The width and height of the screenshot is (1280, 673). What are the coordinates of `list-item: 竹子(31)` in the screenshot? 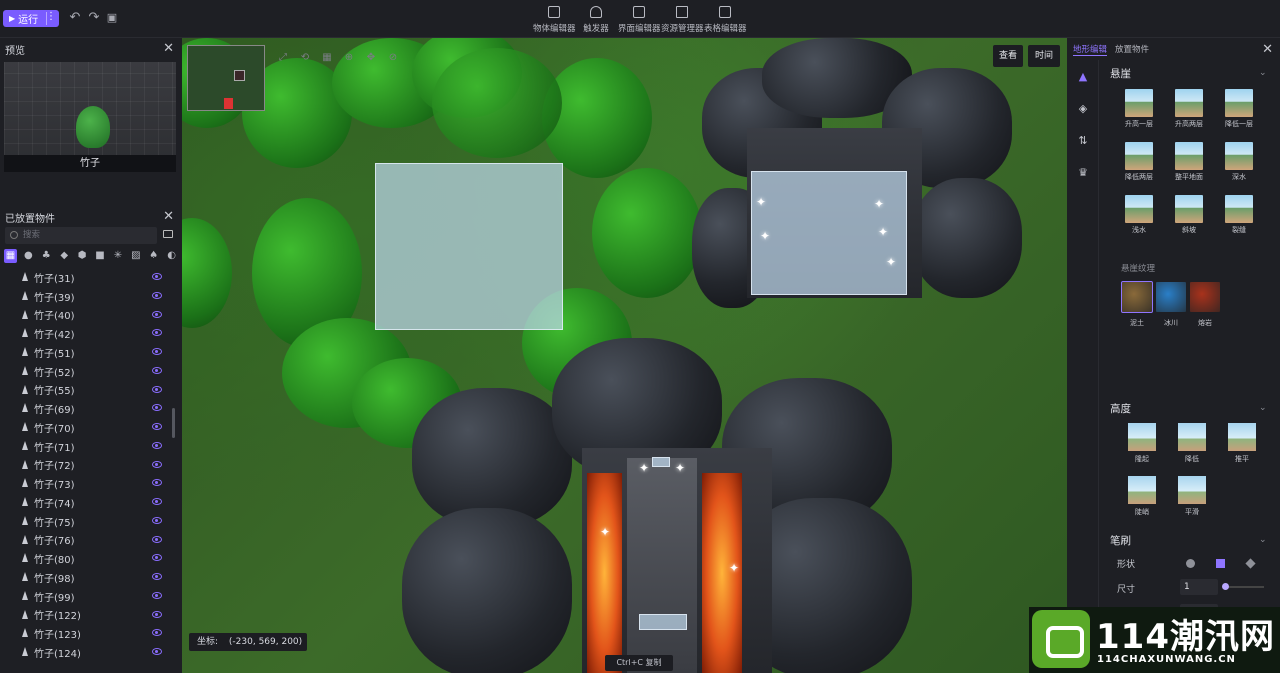 It's located at (86, 277).